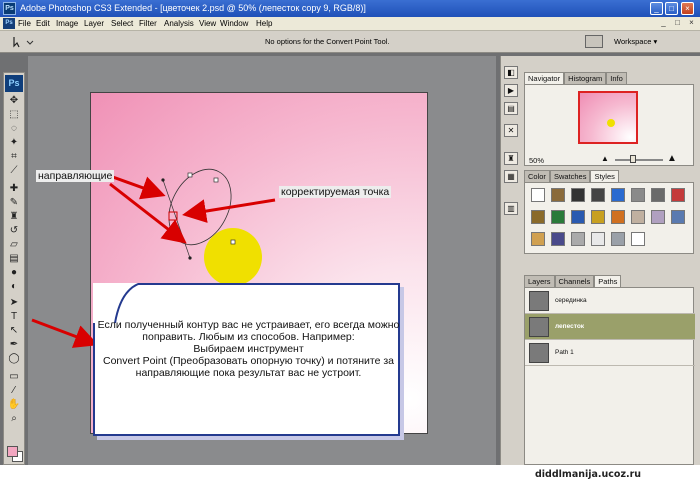 The image size is (700, 485). Describe the element at coordinates (585, 78) in the screenshot. I see `tab-histogram: Histogram` at that location.